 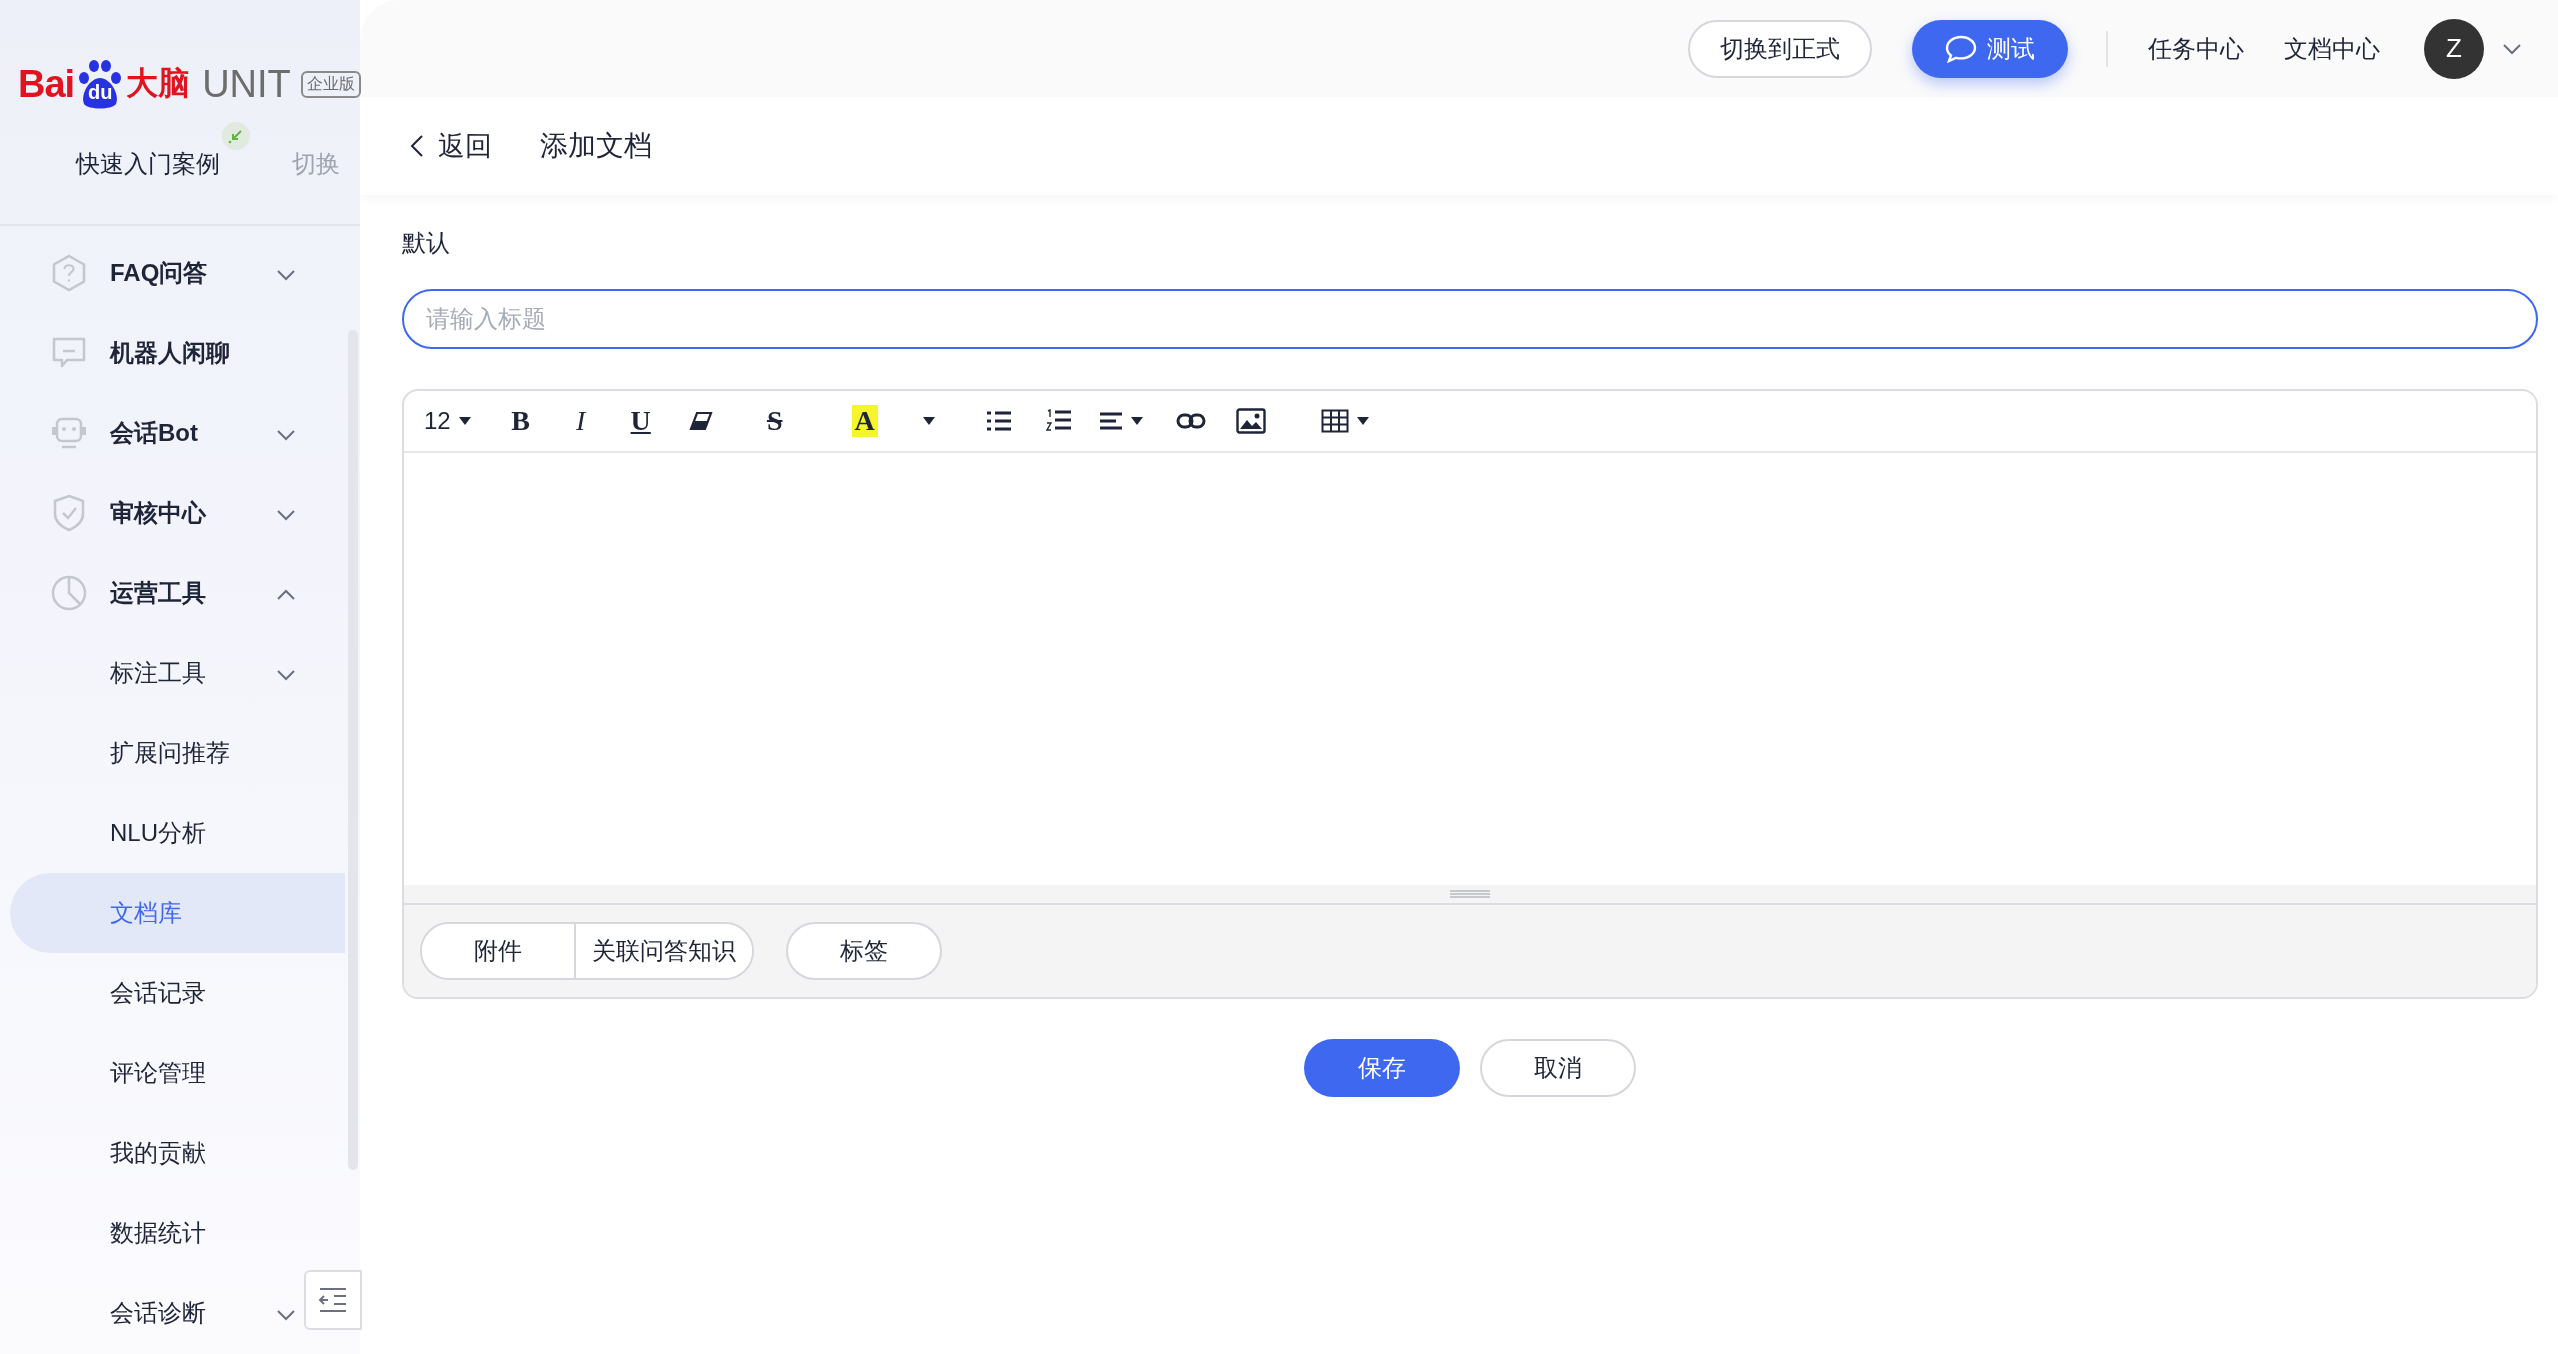 I want to click on italic-button: I, so click(x=580, y=421).